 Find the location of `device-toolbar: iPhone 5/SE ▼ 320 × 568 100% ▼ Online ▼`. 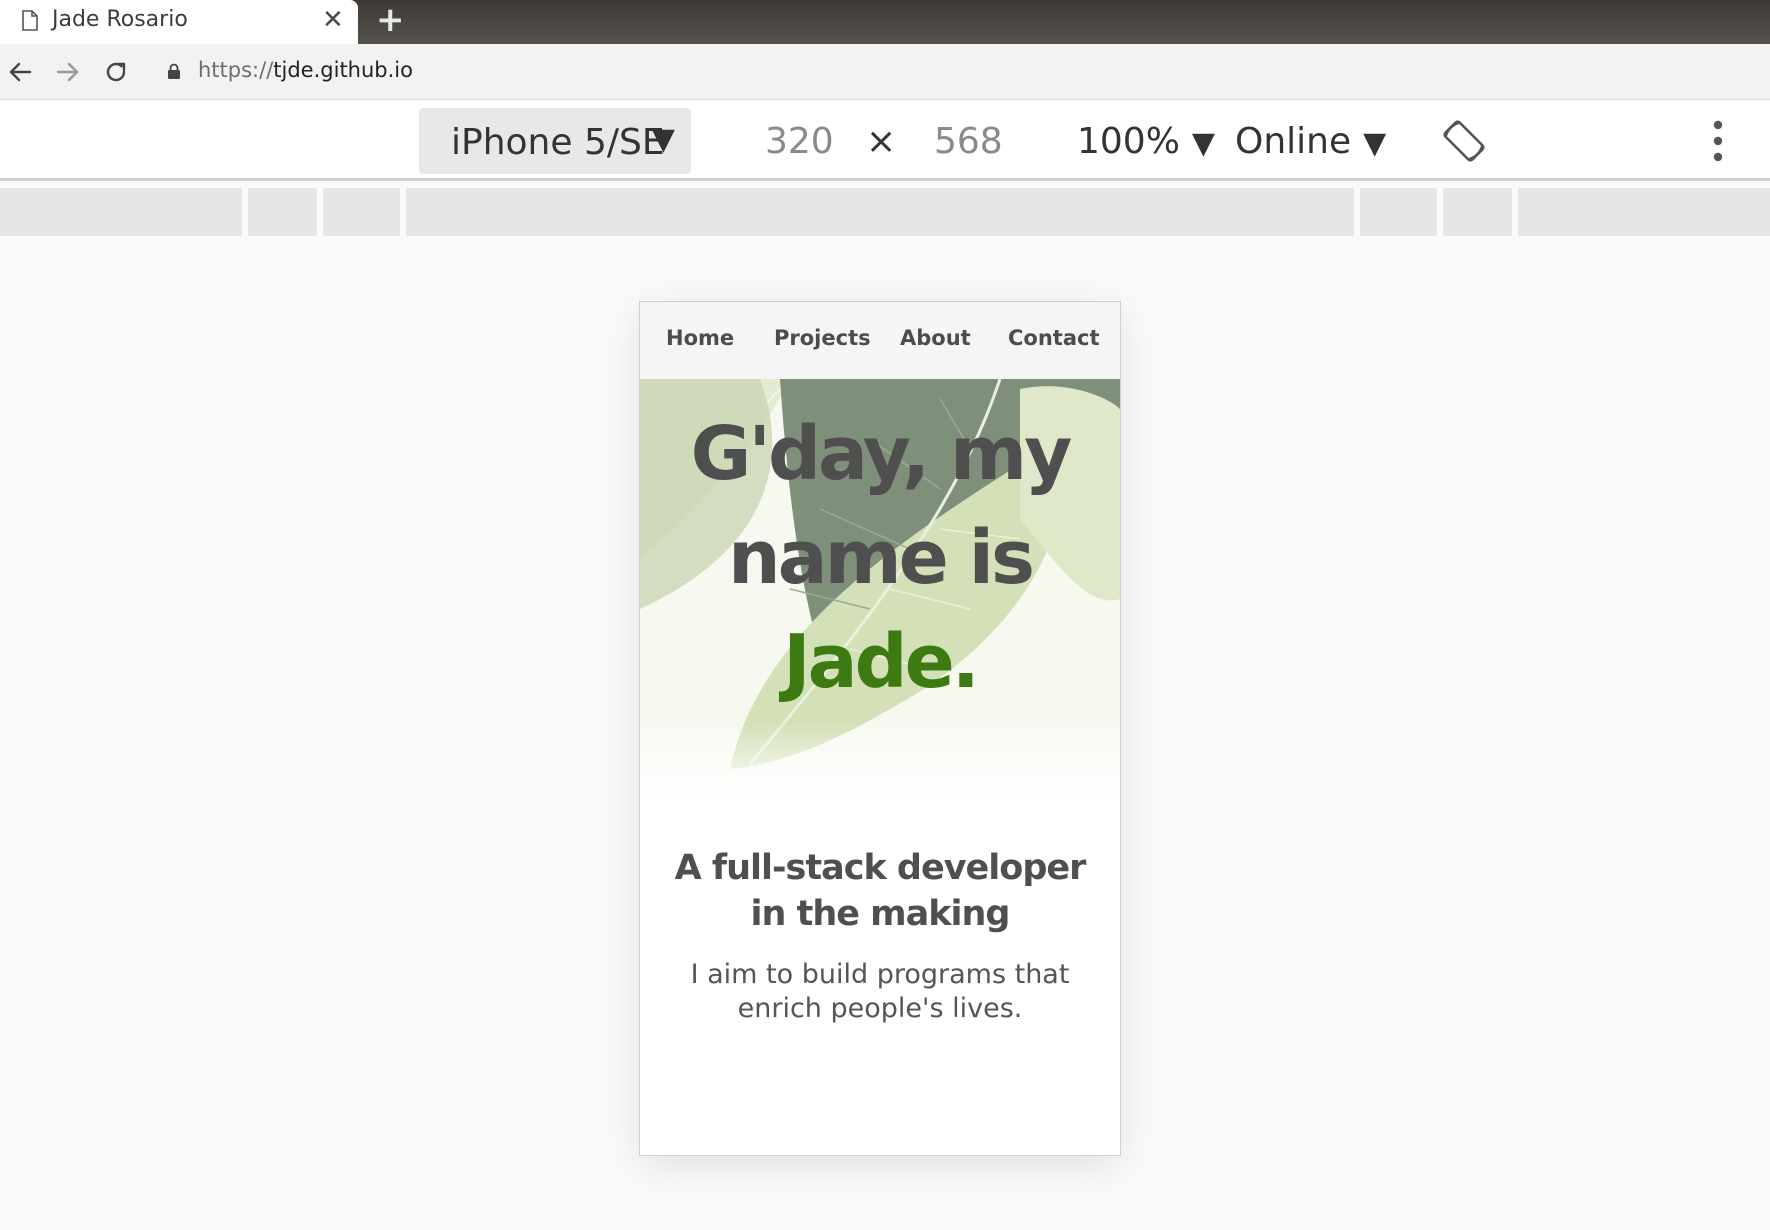

device-toolbar: iPhone 5/SE ▼ 320 × 568 100% ▼ Online ▼ is located at coordinates (885, 141).